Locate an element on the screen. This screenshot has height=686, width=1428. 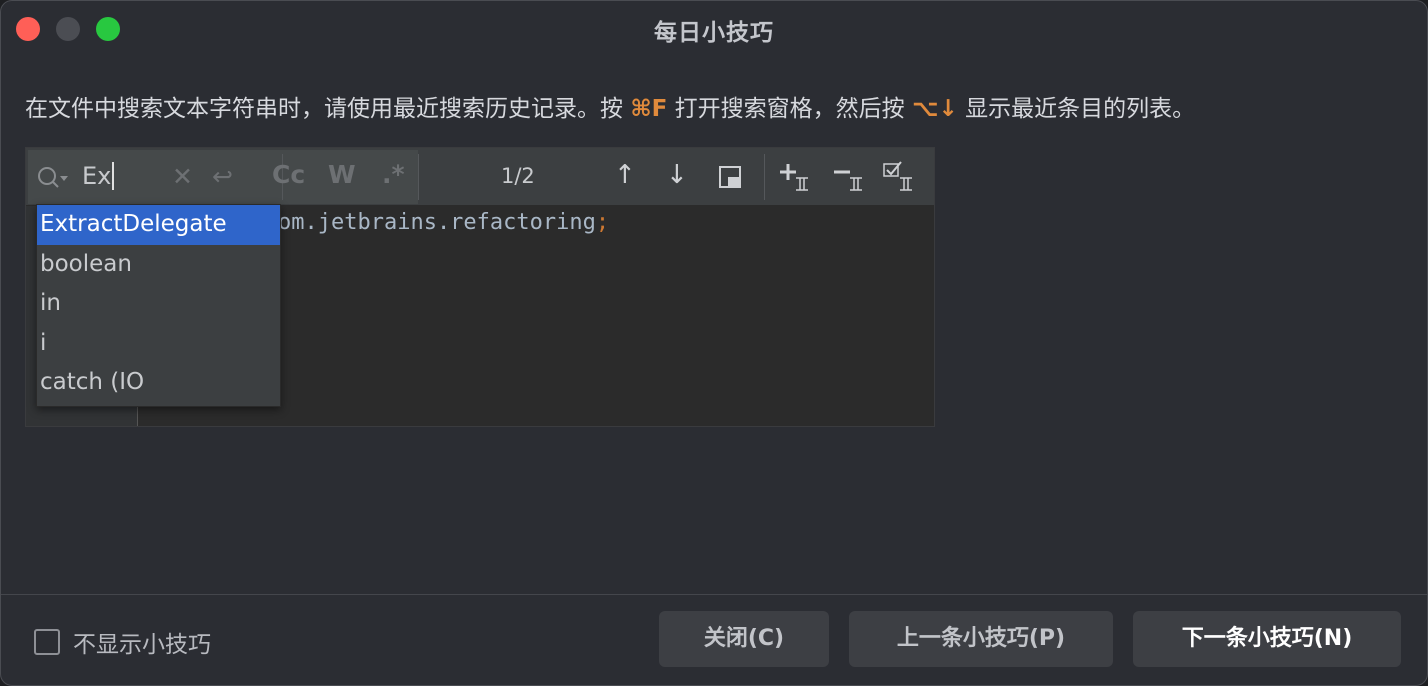
history-item: in is located at coordinates (158, 304).